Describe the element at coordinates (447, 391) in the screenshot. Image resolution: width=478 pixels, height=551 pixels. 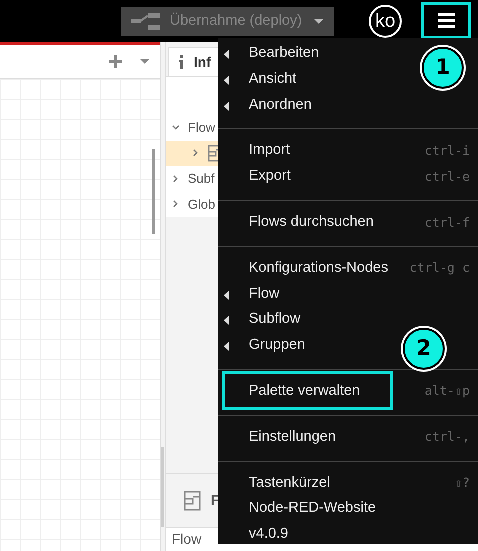
I see `shortcut-label: alt-⇧p` at that location.